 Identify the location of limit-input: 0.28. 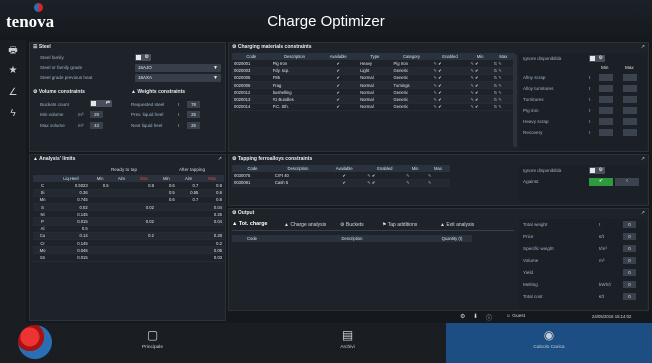
(212, 236).